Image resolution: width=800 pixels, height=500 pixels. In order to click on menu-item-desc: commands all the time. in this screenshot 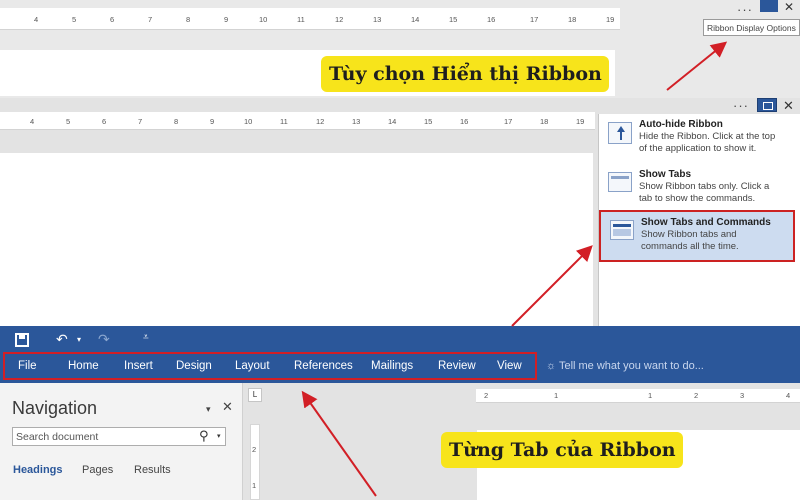, I will do `click(690, 246)`.